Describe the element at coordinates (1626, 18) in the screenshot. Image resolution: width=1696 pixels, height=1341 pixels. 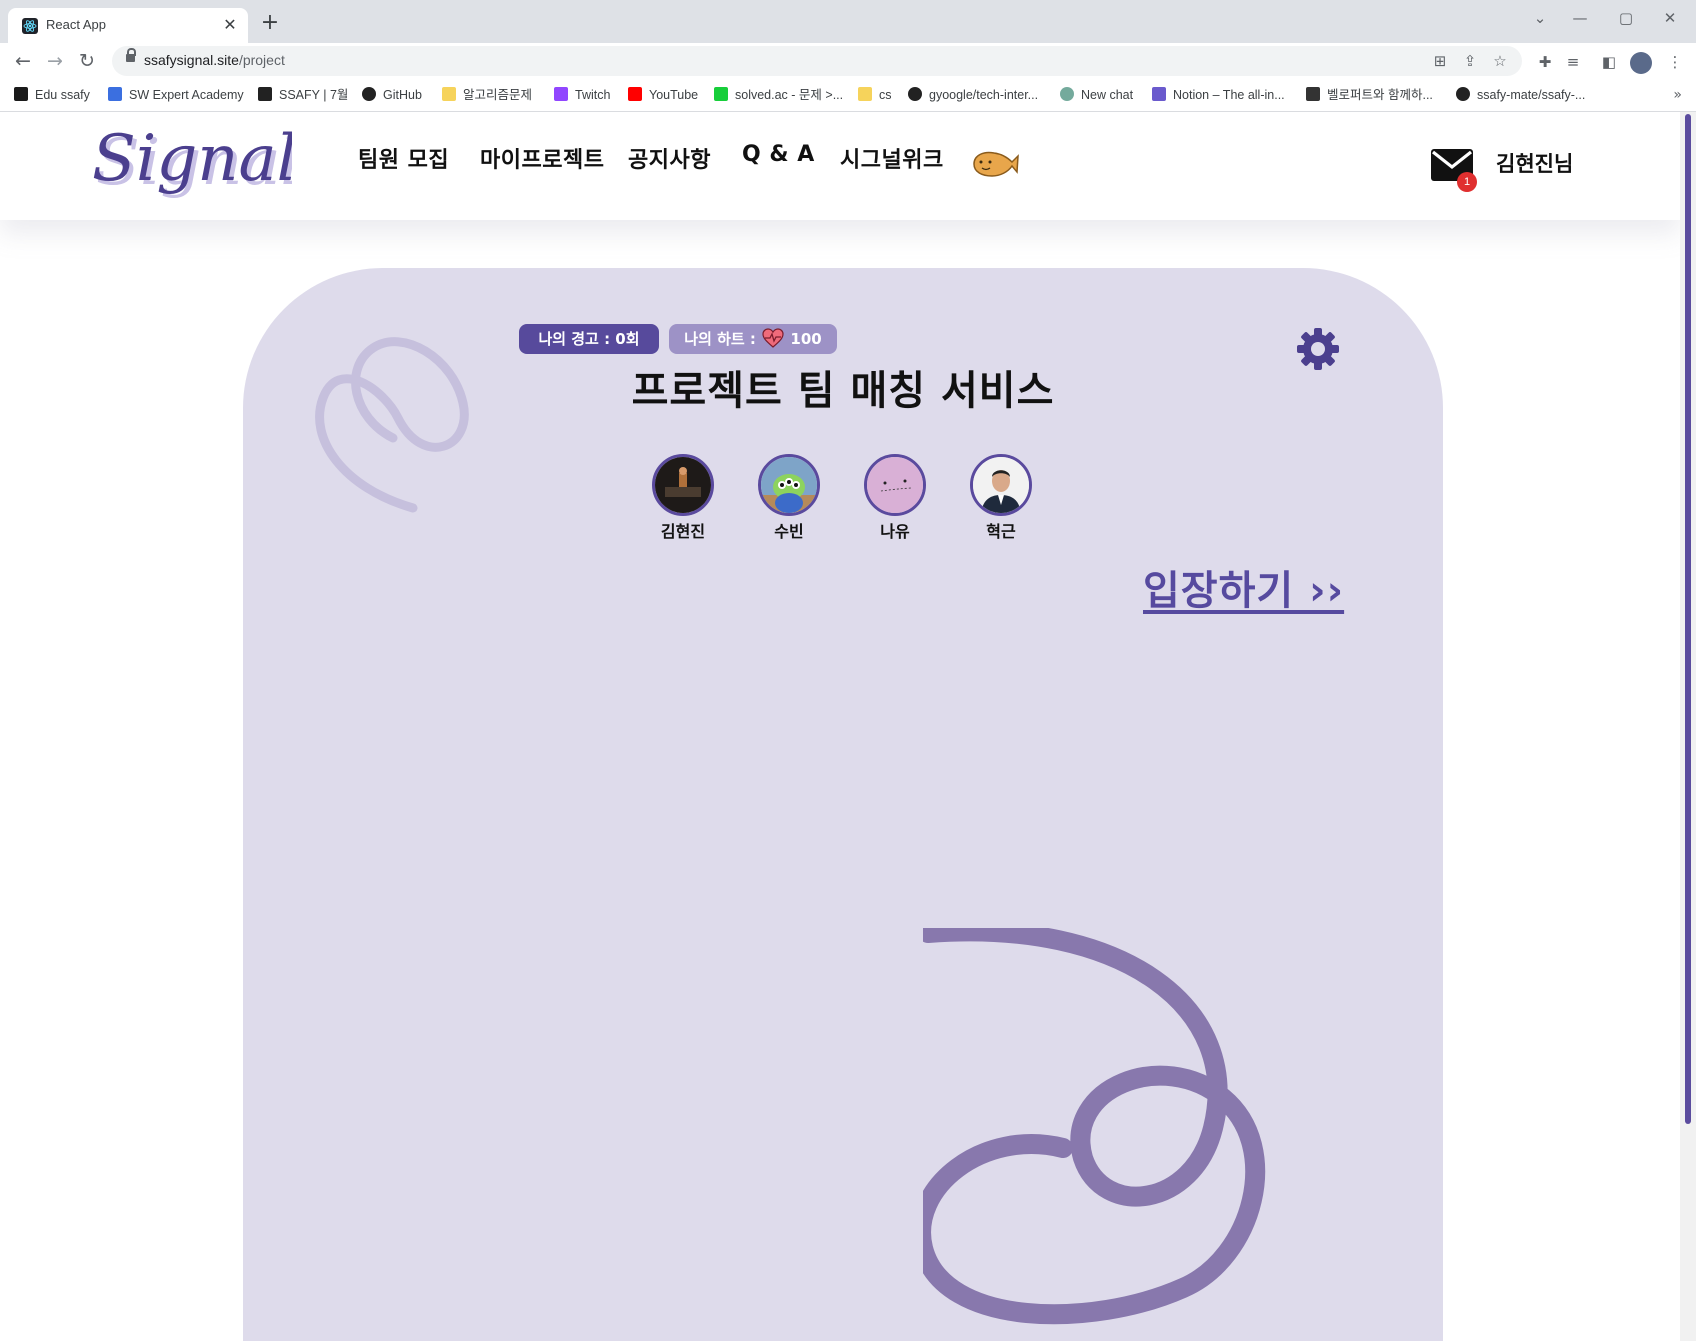
I see `maximize-icon: ▢` at that location.